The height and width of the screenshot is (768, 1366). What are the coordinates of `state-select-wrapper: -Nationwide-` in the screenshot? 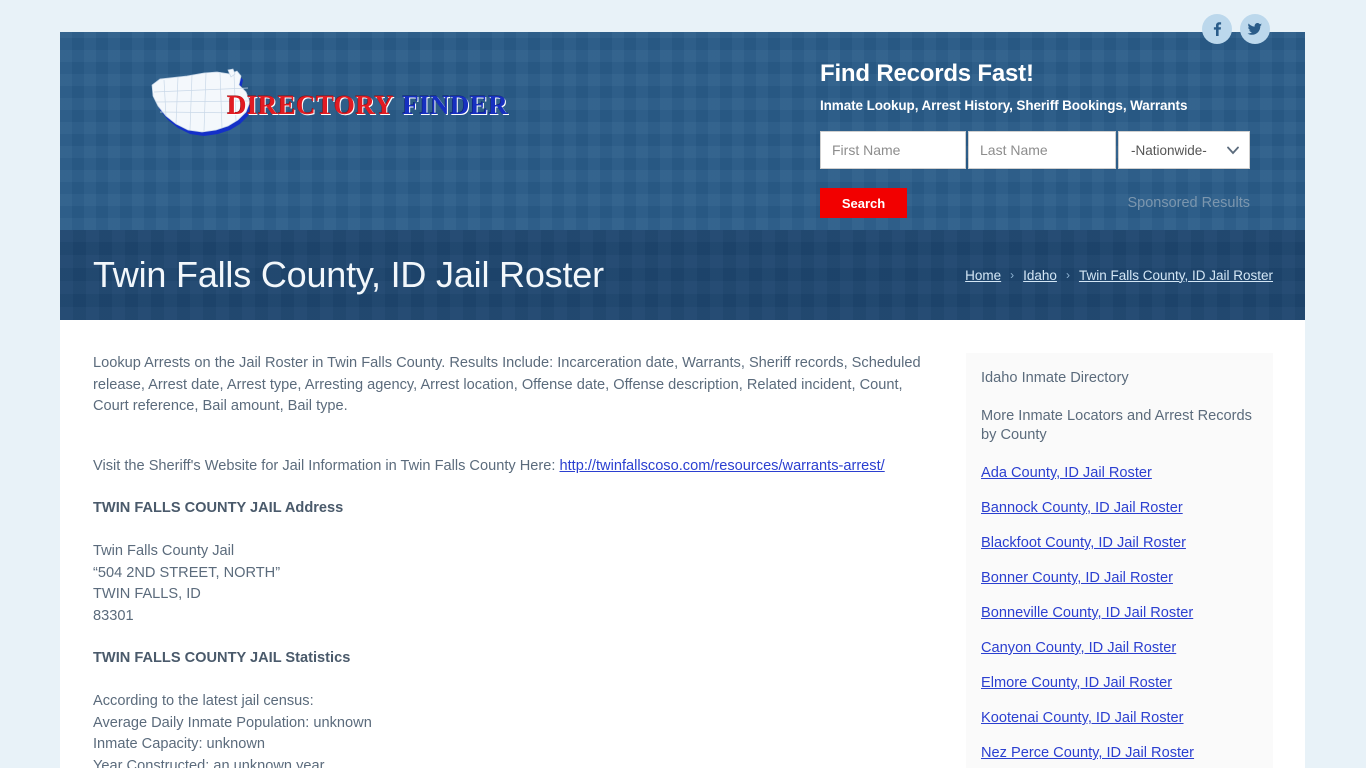 It's located at (1184, 150).